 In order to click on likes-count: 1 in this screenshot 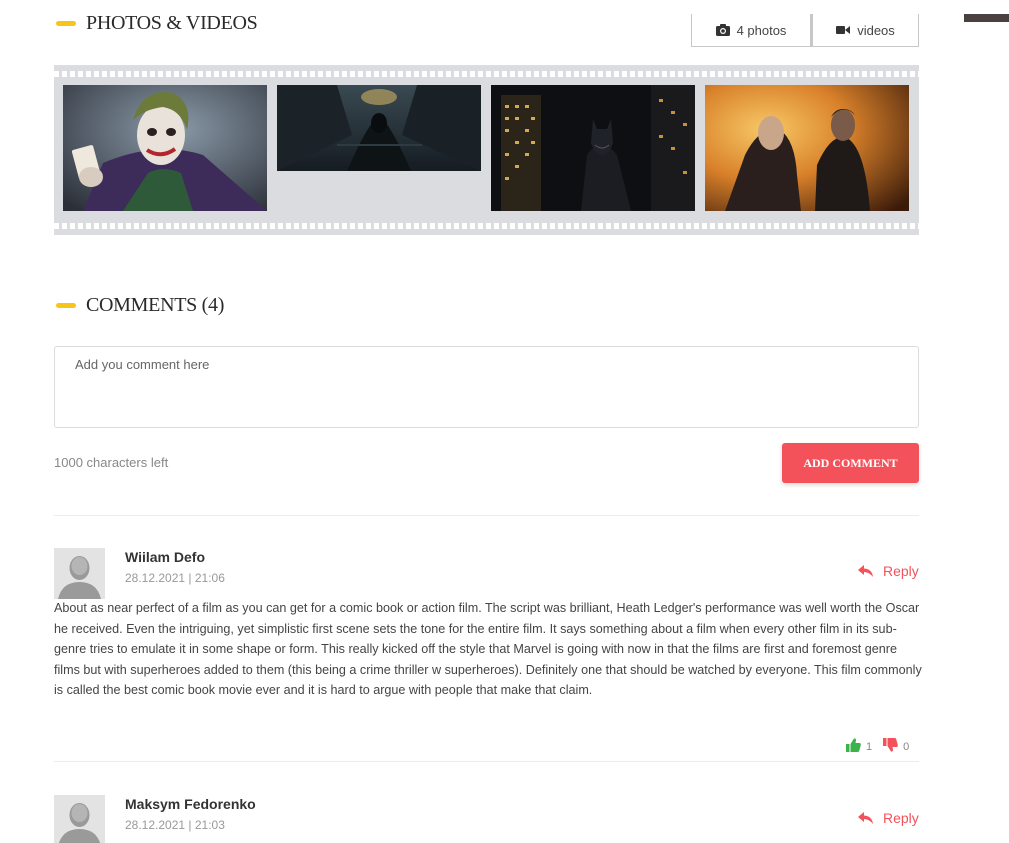, I will do `click(869, 747)`.